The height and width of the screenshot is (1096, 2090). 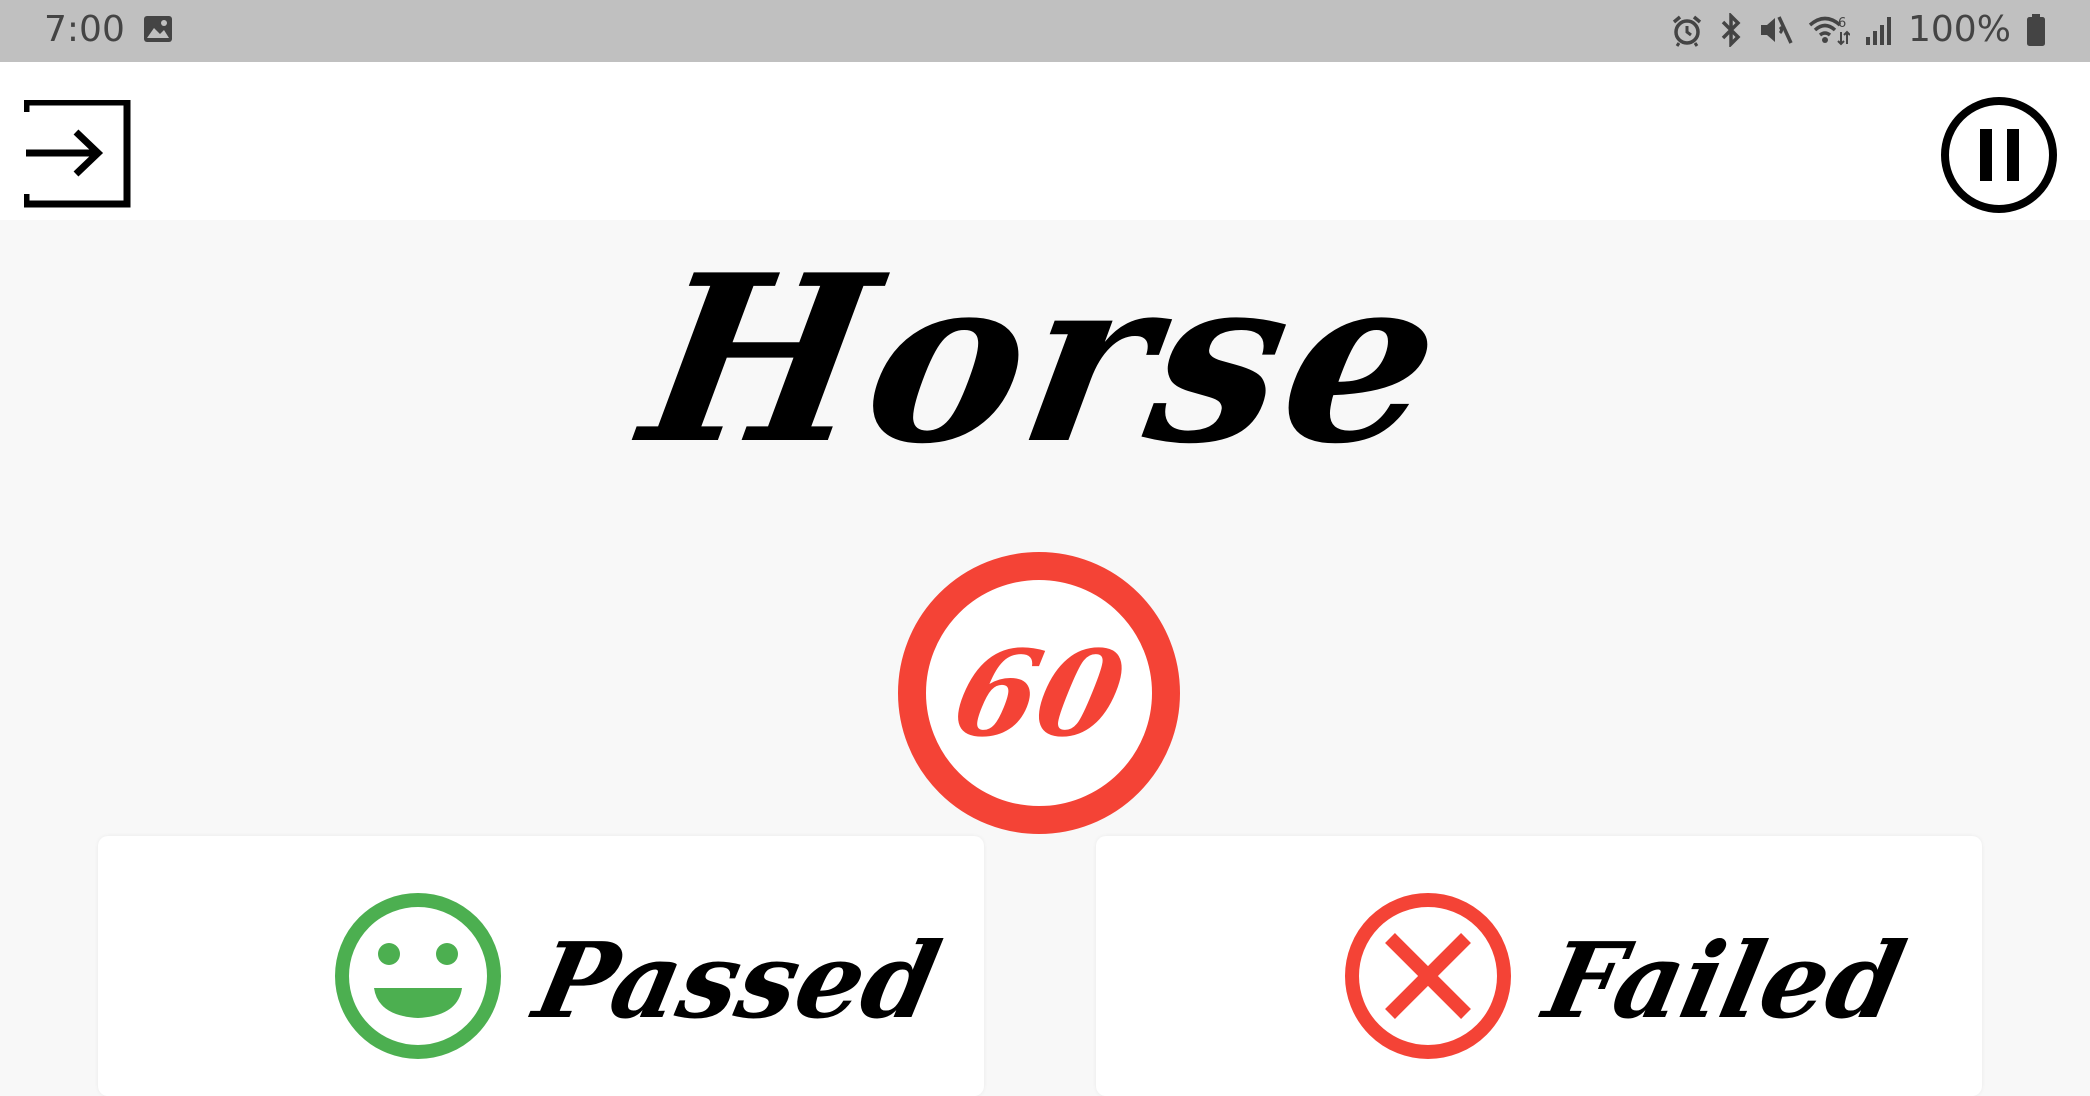 What do you see at coordinates (1842, 23) in the screenshot?
I see `svg-text: 6` at bounding box center [1842, 23].